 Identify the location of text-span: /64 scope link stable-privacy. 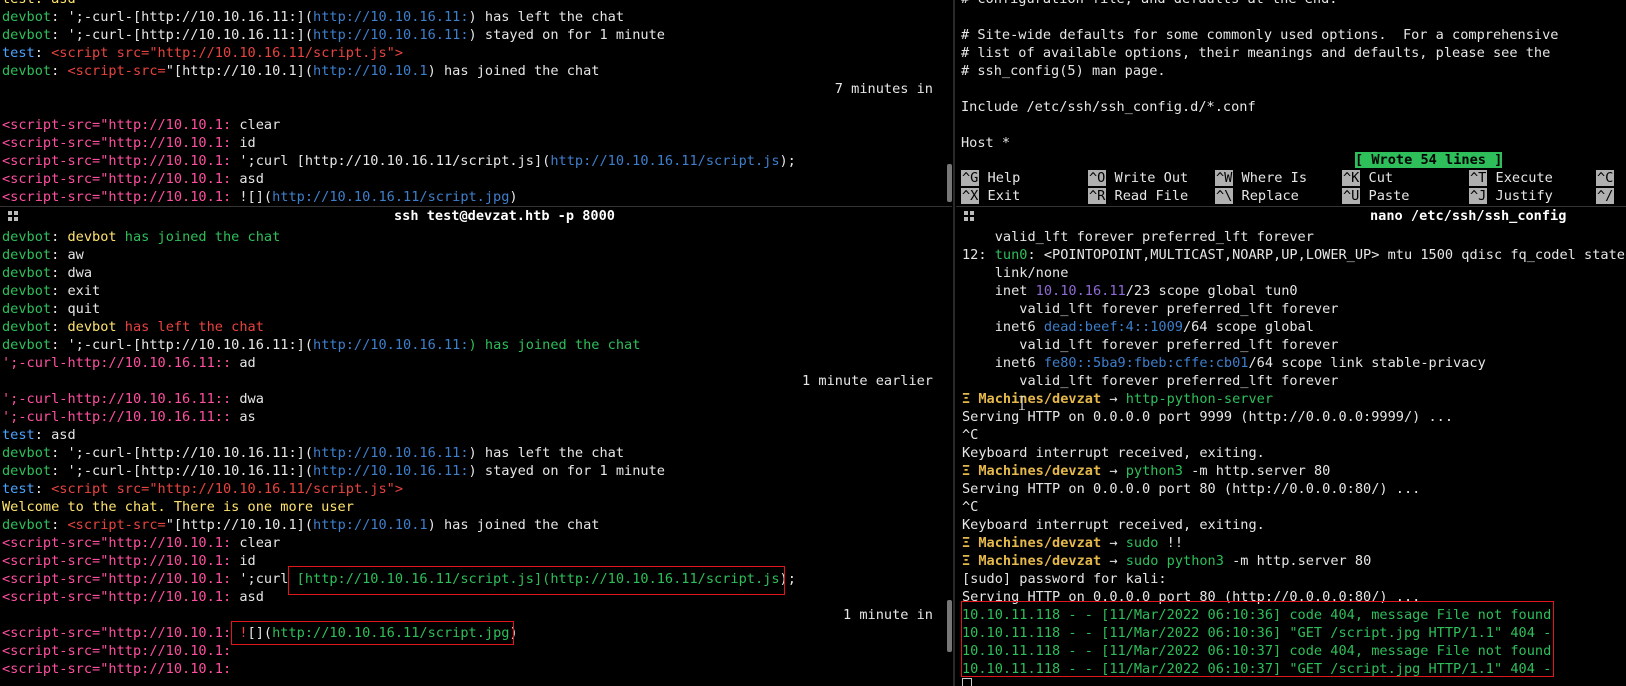
(1367, 363).